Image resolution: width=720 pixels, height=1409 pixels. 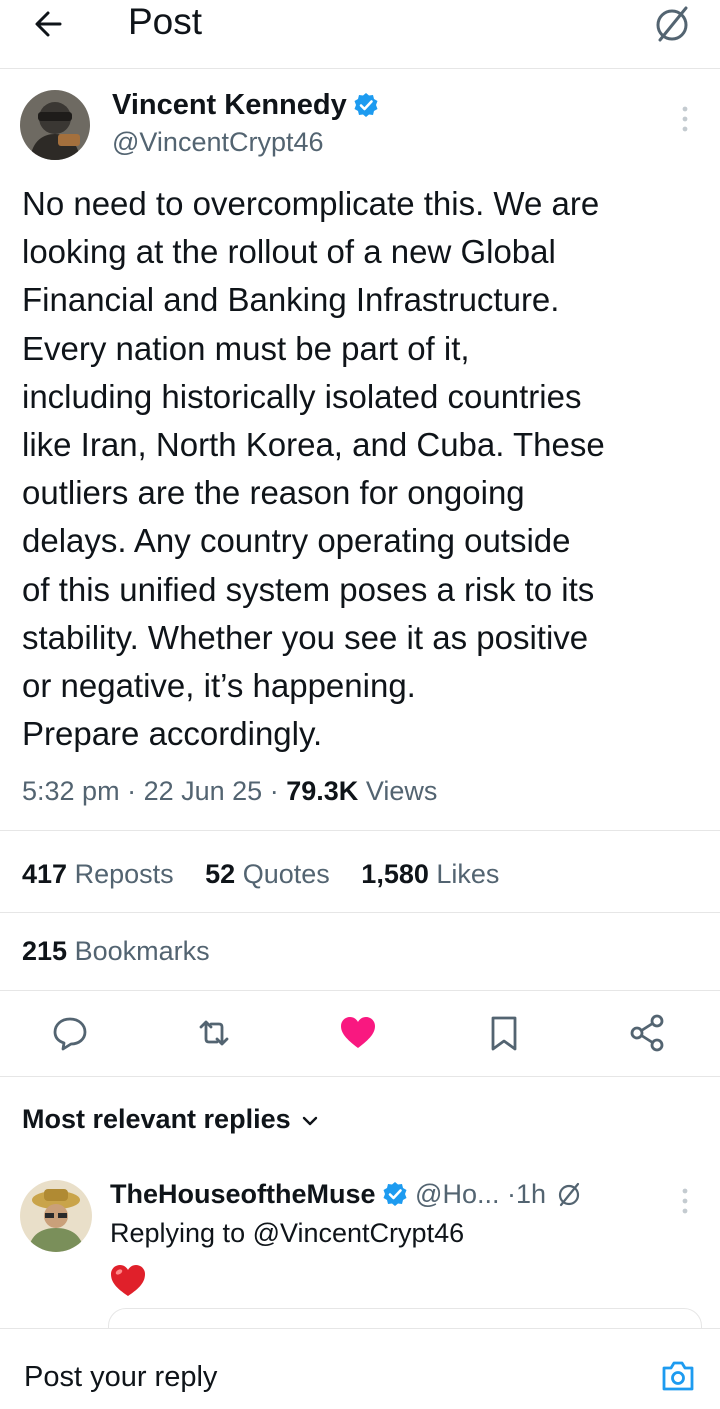 What do you see at coordinates (504, 1033) in the screenshot?
I see `bookmark-icon` at bounding box center [504, 1033].